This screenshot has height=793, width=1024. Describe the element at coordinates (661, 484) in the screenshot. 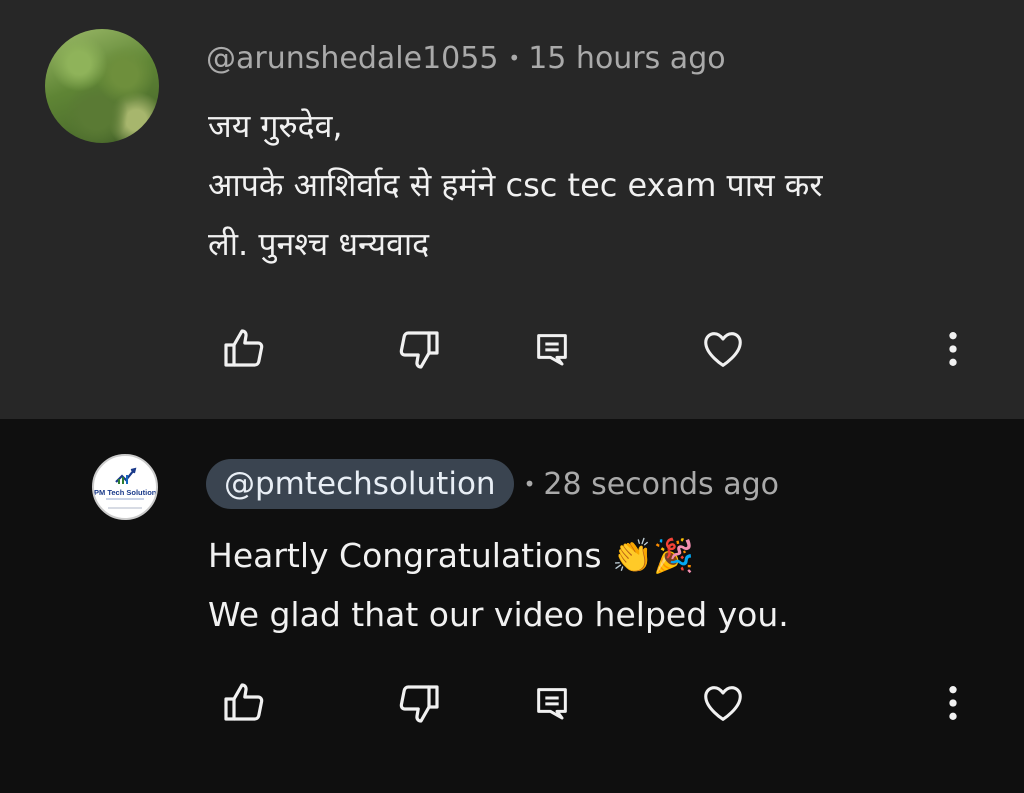

I see `comment-time: 28 seconds ago` at that location.